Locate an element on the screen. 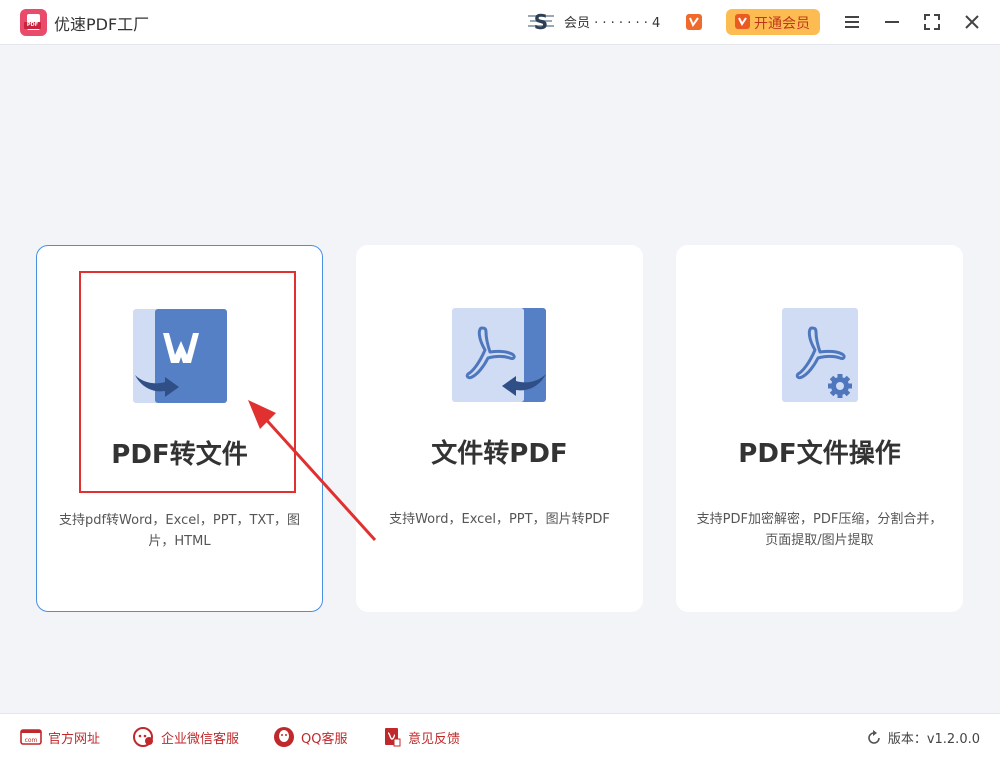 The width and height of the screenshot is (1000, 761). close-icon is located at coordinates (972, 22).